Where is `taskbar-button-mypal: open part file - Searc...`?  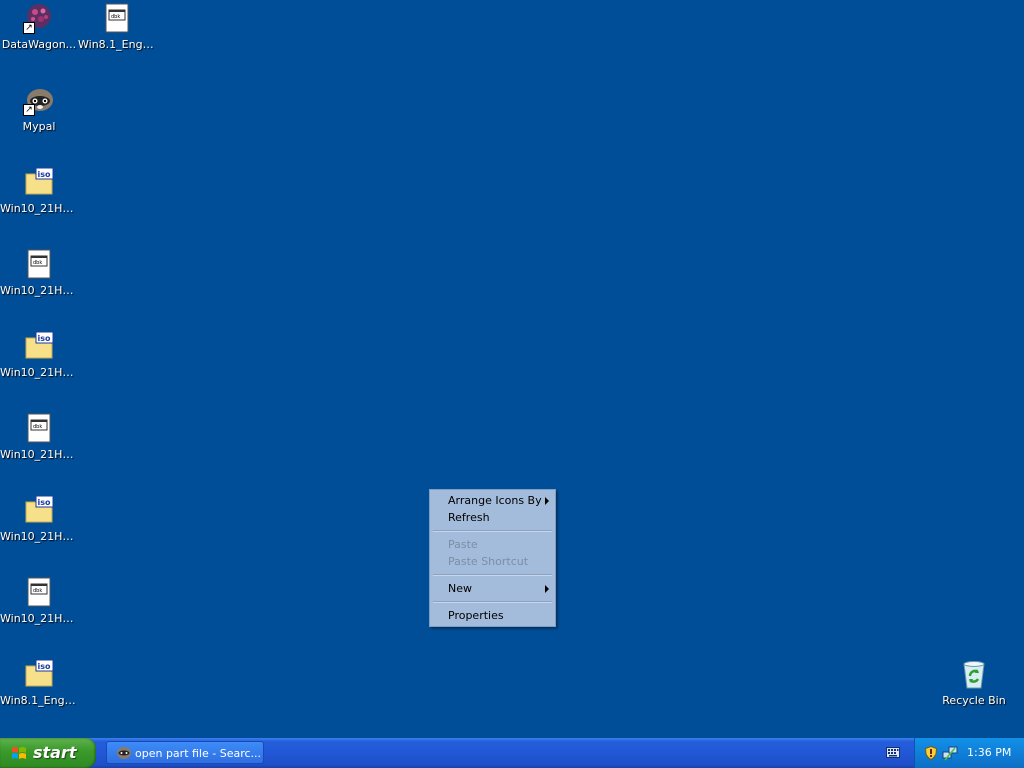
taskbar-button-mypal: open part file - Searc... is located at coordinates (185, 752).